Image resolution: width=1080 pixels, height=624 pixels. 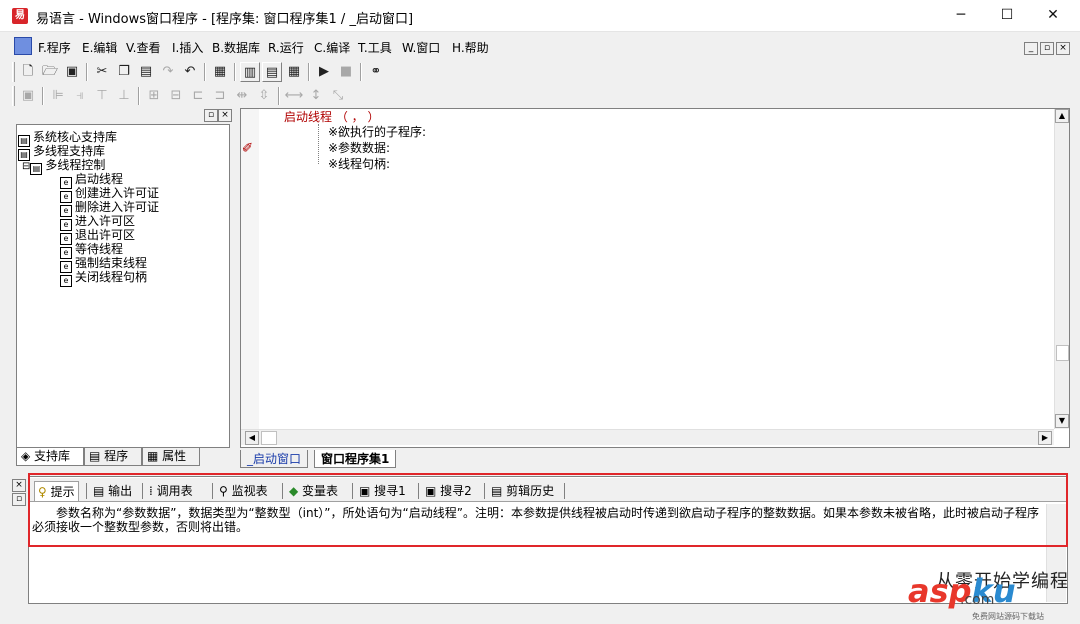 I want to click on standard-toolbar: 🗋 🗁 ▣ ✂ ❐ ▤ ↷ ↶ ▦ ▥ ▤ ▦ ▶ ■ ⚭, so click(x=212, y=72).